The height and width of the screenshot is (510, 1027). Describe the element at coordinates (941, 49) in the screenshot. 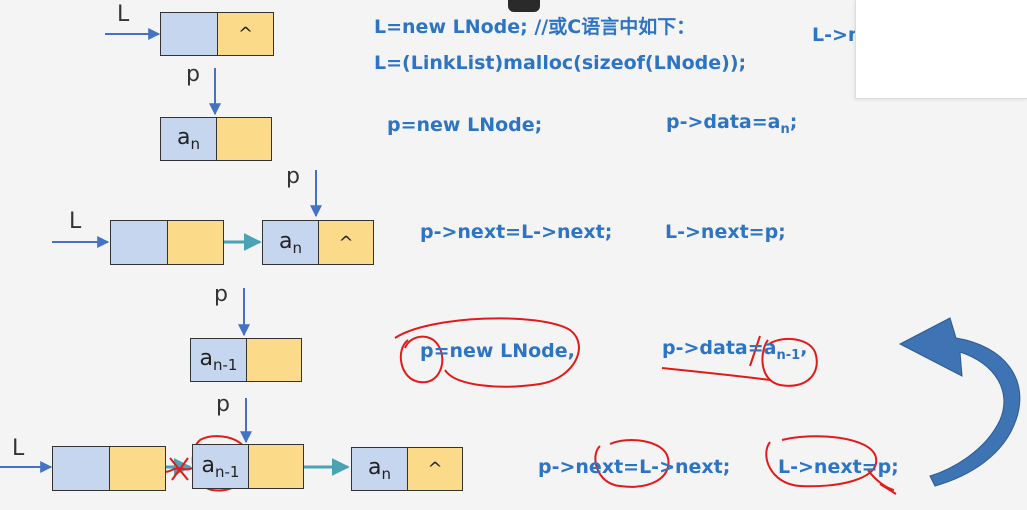

I see `overlay-panel` at that location.